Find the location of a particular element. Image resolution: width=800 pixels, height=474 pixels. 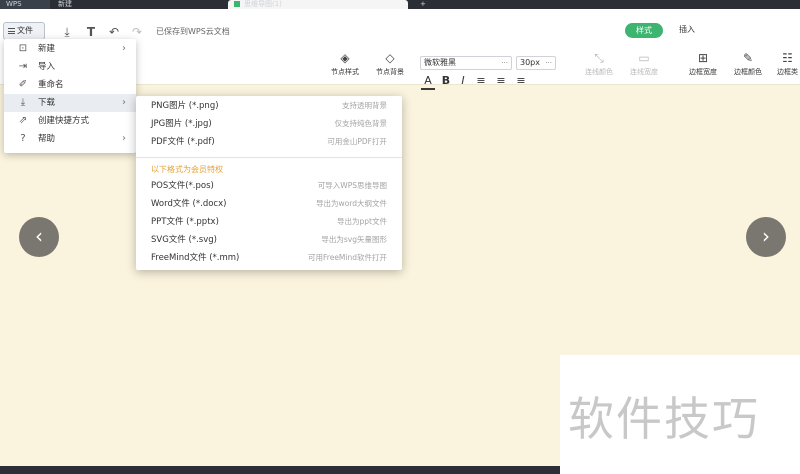

download-freemind: FreeMind文件 (*.mm) 可用FreeMind软件打开 is located at coordinates (269, 258).